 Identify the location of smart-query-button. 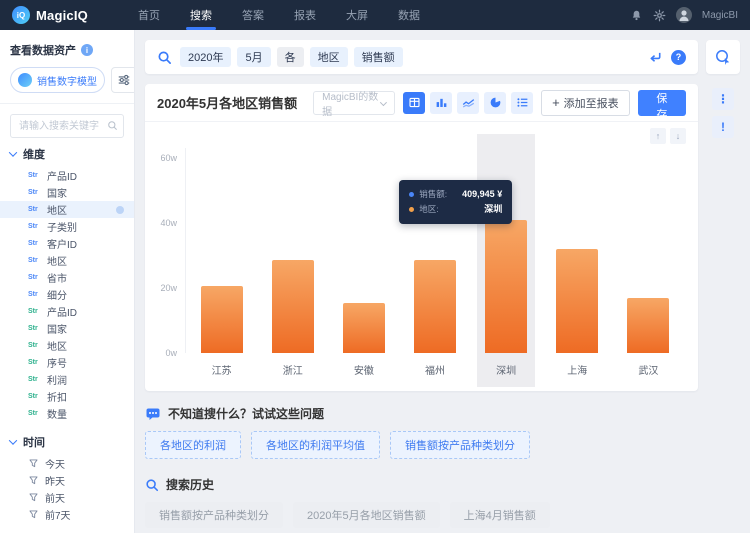
(723, 57).